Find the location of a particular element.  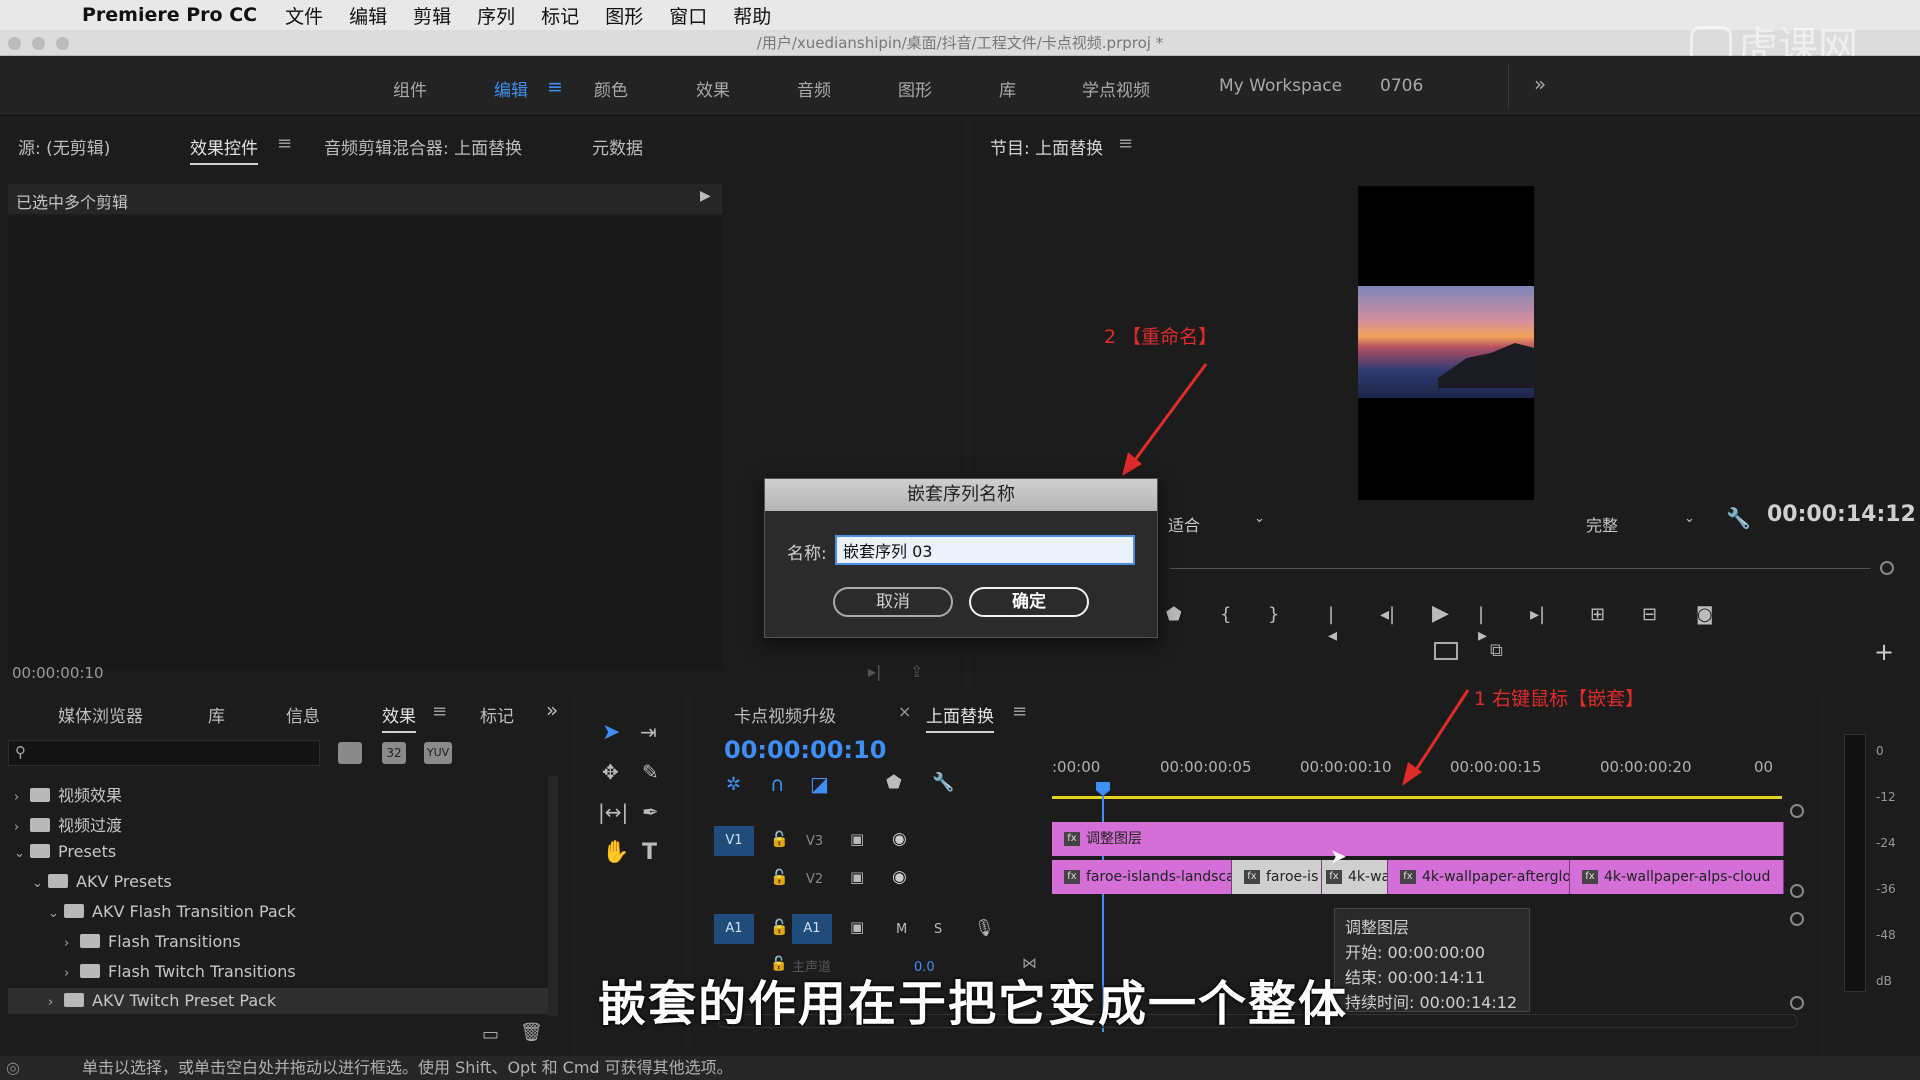

clip-faroe-is: fx faroe-is is located at coordinates (1277, 877).